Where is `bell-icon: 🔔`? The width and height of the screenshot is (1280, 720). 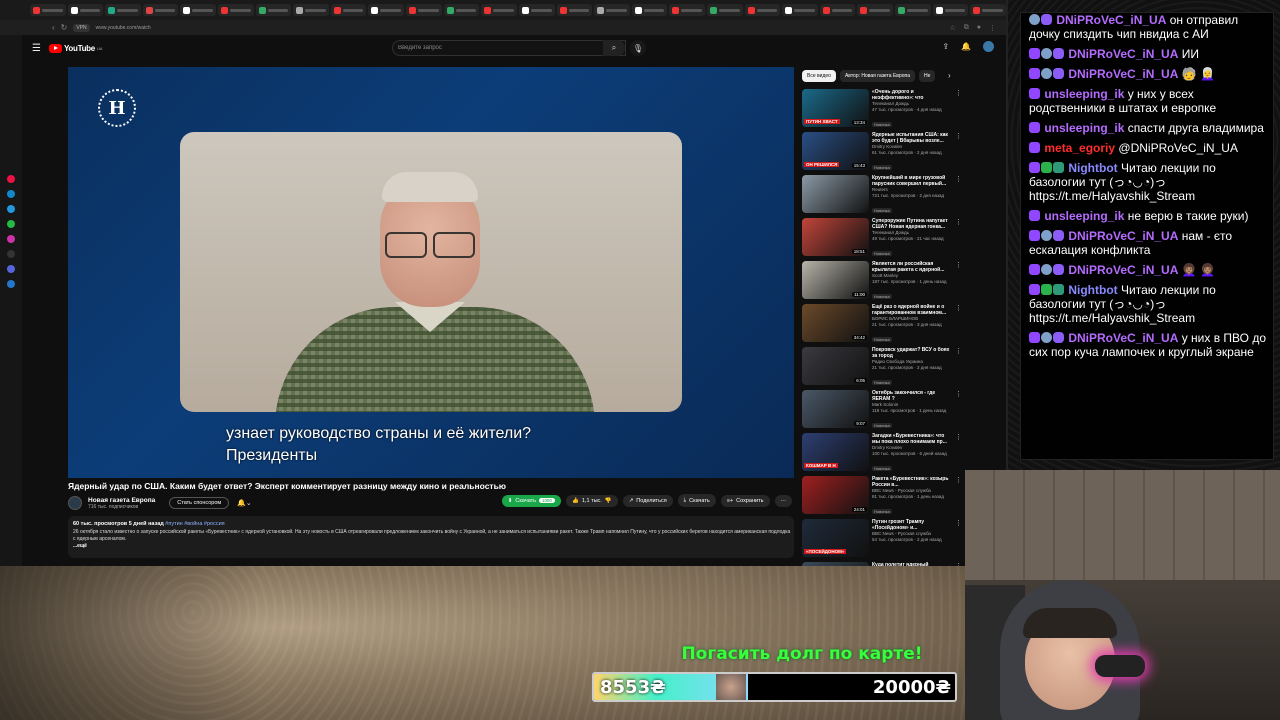
bell-icon: 🔔 is located at coordinates (966, 46).